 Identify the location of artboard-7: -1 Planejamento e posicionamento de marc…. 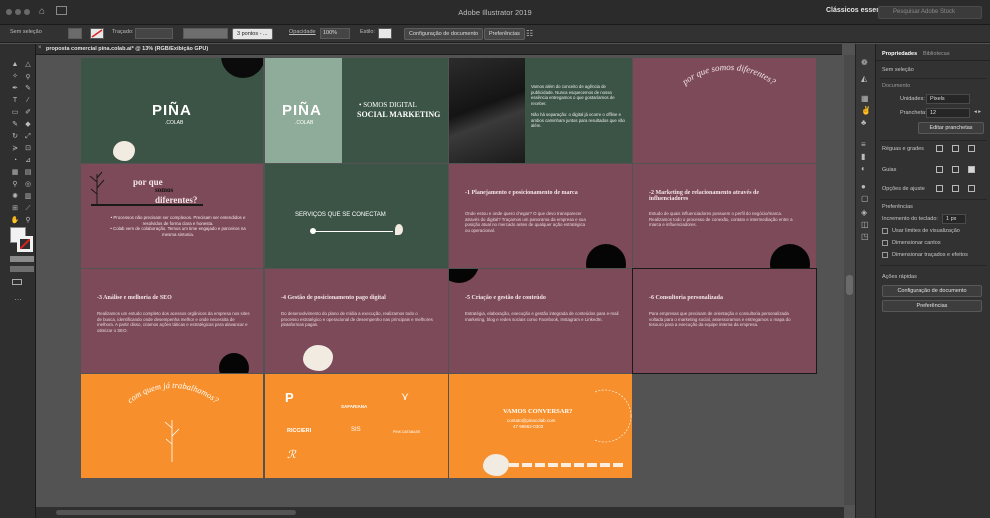
(540, 216).